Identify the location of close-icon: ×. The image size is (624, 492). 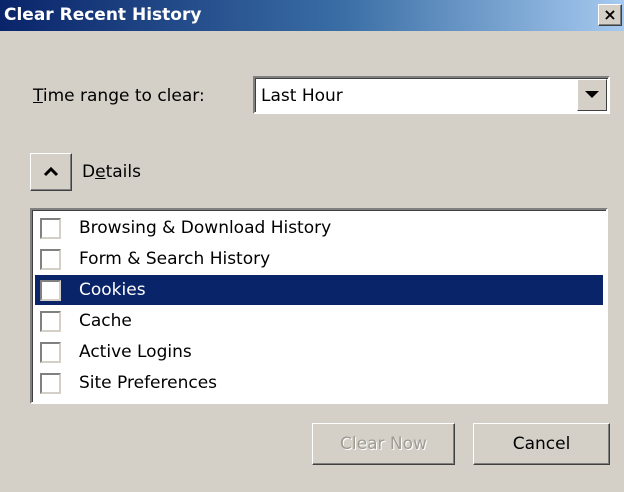
(610, 14).